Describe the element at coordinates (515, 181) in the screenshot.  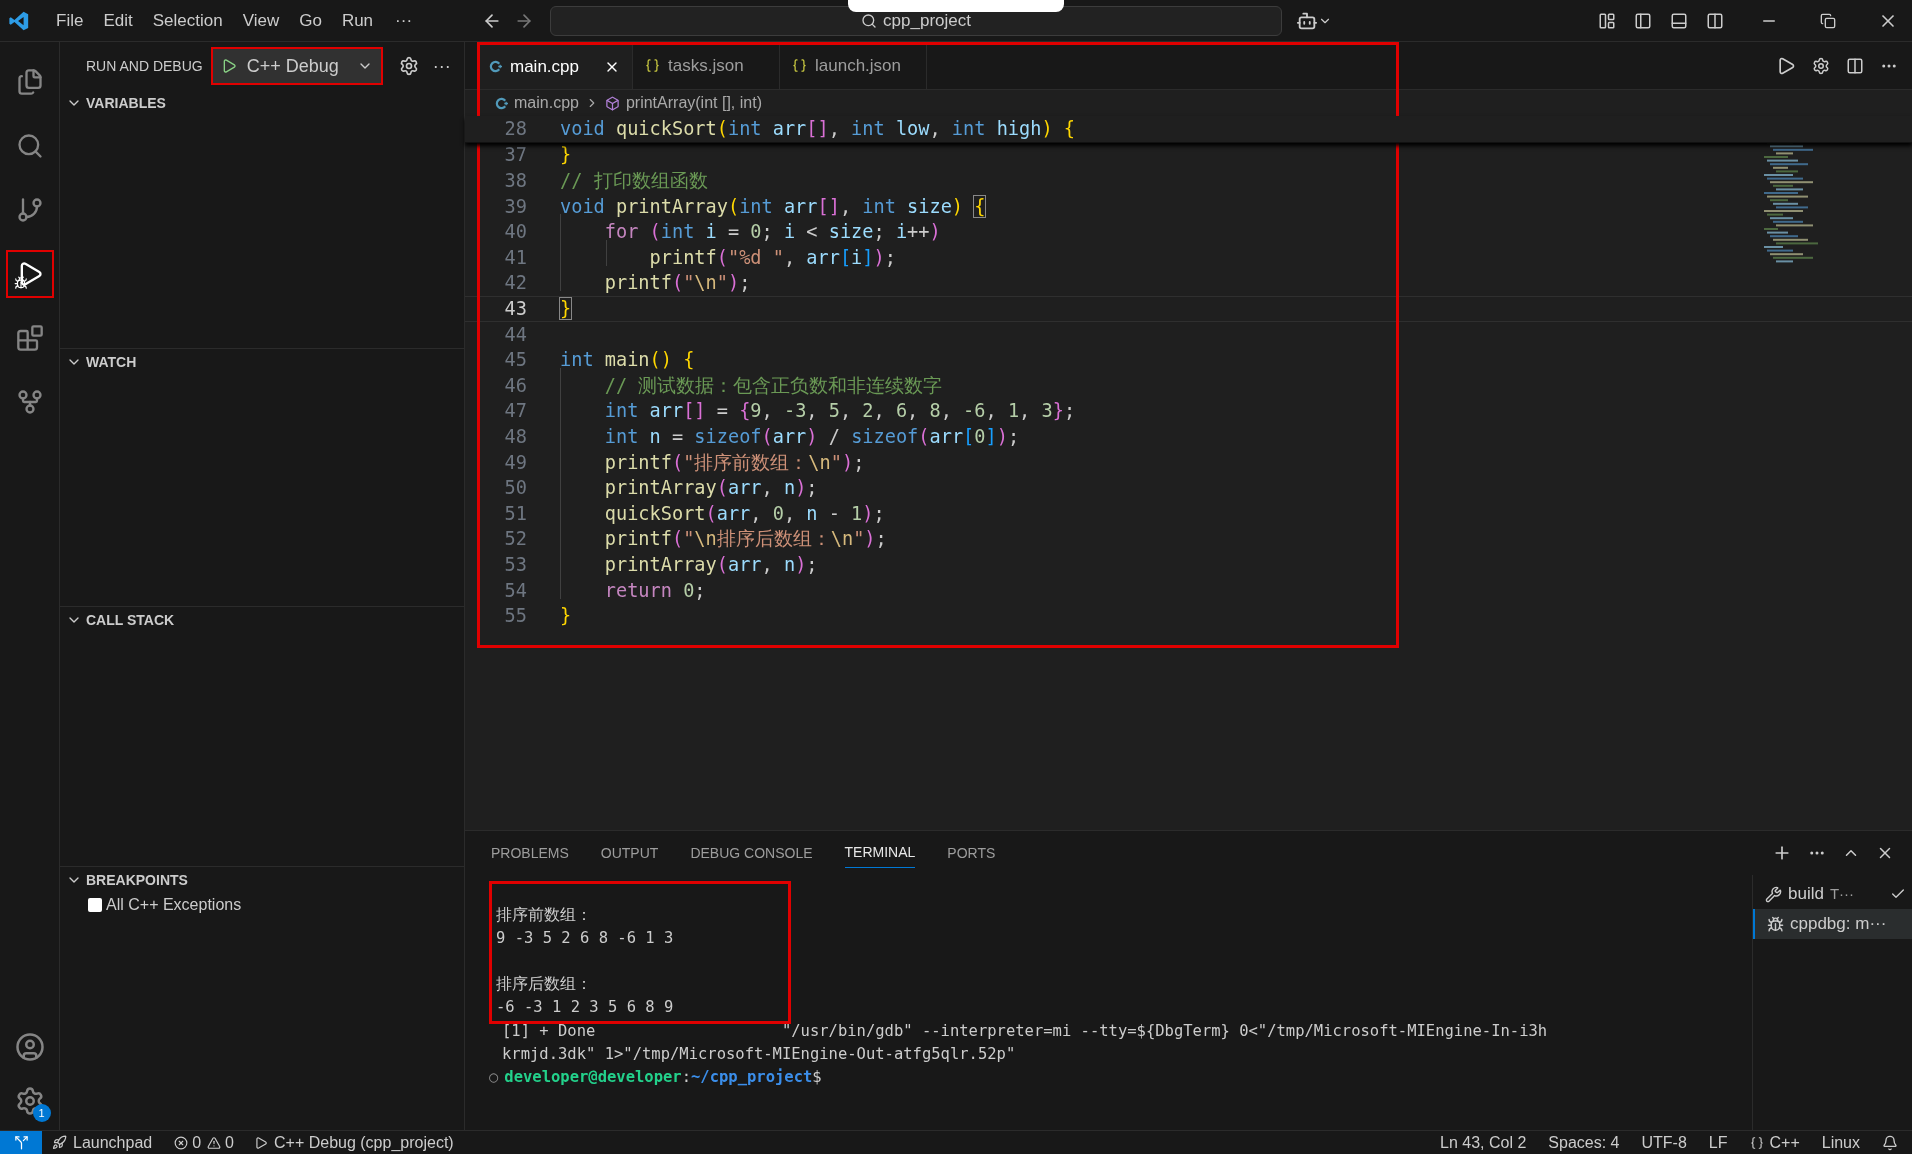
I see `line-number: 38` at that location.